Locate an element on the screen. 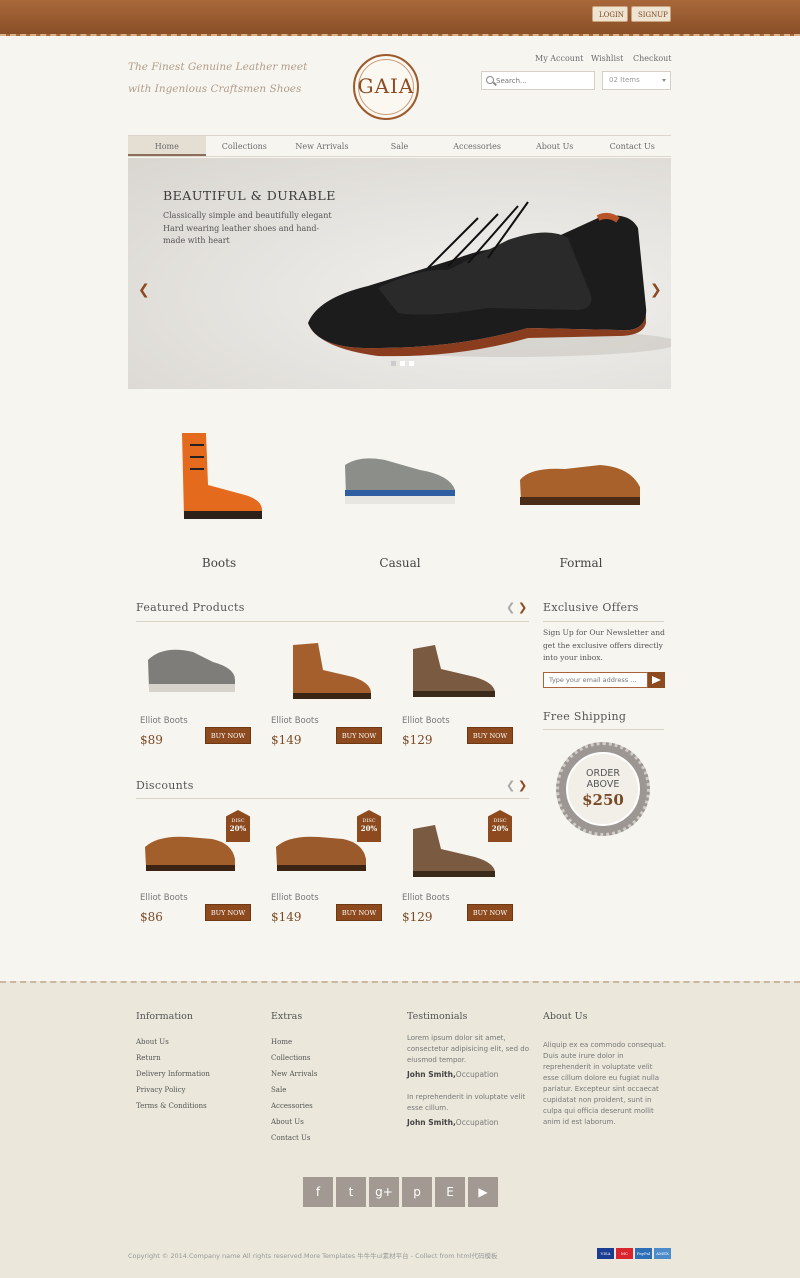 The image size is (800, 1278). footer-link: Collections is located at coordinates (294, 1058).